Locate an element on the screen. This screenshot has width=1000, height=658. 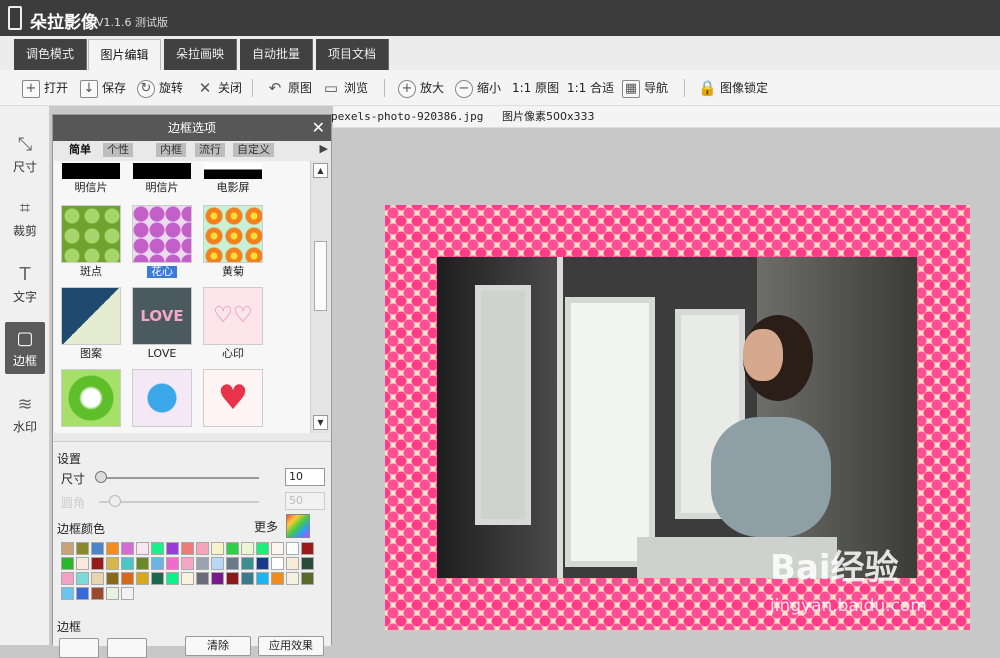
frame-item: ♥ is located at coordinates (233, 398).